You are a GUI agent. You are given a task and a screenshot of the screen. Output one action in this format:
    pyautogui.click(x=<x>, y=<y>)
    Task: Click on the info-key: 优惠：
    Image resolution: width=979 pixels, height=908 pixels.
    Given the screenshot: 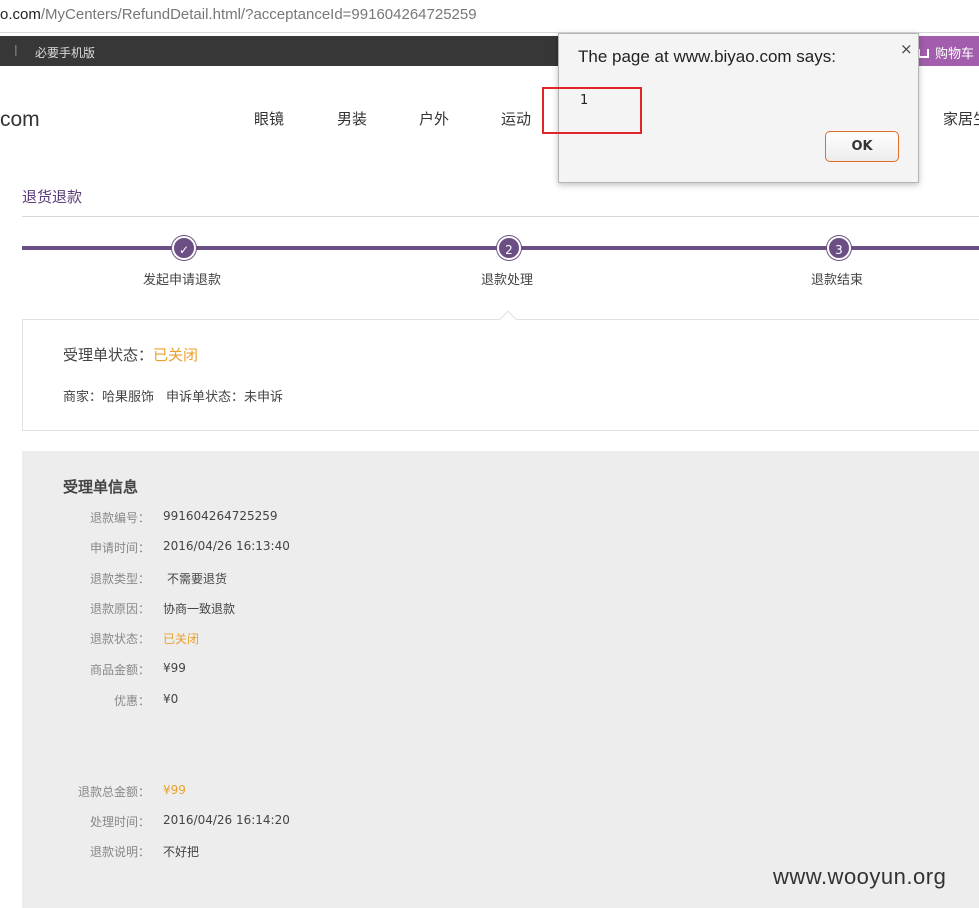 What is the action you would take?
    pyautogui.click(x=131, y=701)
    